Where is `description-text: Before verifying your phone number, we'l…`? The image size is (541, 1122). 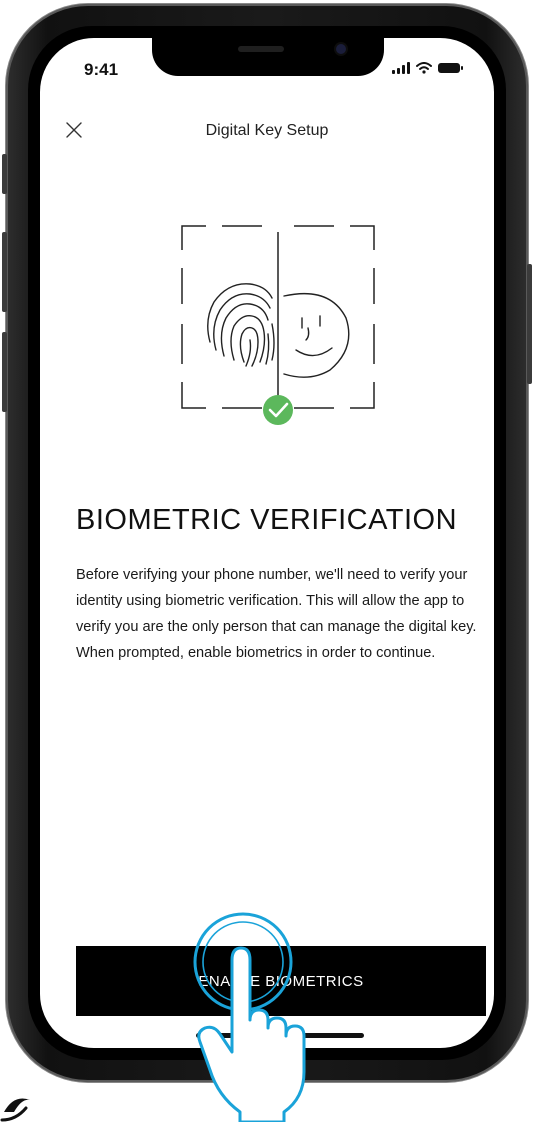 description-text: Before verifying your phone number, we'l… is located at coordinates (276, 614).